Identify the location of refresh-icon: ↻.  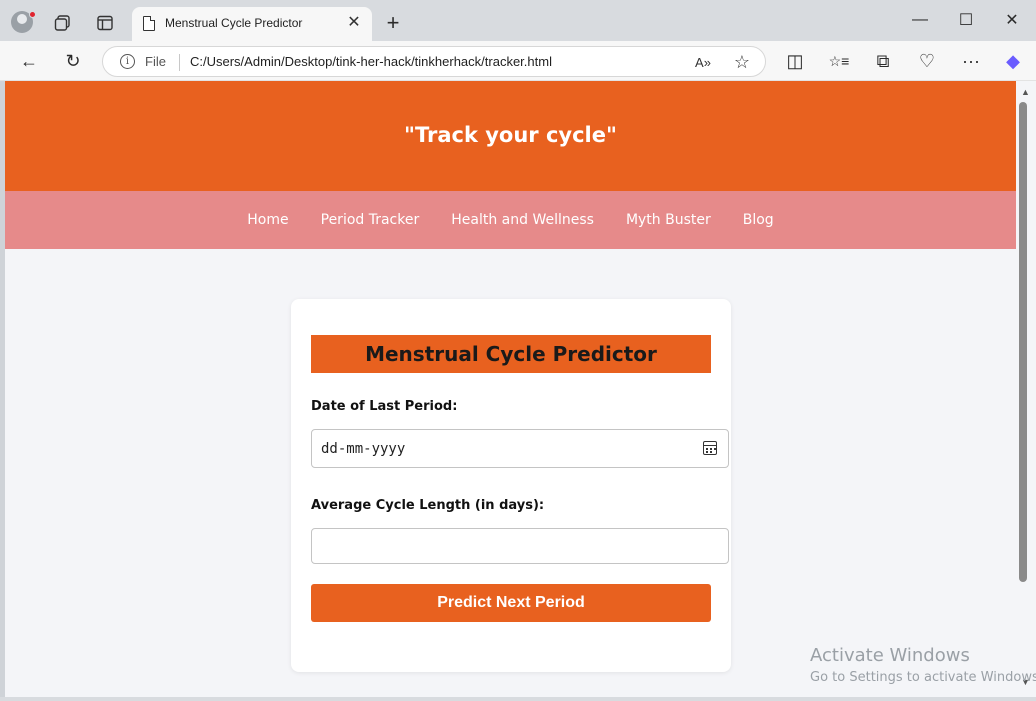
(73, 61).